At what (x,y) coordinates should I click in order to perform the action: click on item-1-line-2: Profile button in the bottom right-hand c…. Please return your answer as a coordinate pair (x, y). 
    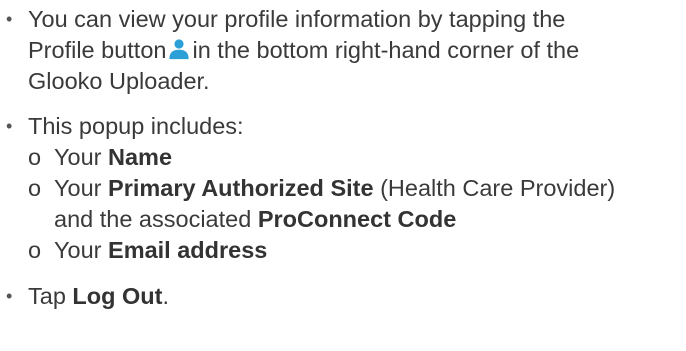
    Looking at the image, I should click on (304, 50).